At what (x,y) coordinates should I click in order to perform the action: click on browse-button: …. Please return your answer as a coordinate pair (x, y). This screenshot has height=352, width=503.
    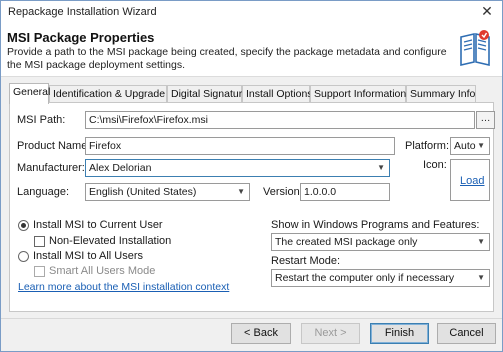
    Looking at the image, I should click on (485, 120).